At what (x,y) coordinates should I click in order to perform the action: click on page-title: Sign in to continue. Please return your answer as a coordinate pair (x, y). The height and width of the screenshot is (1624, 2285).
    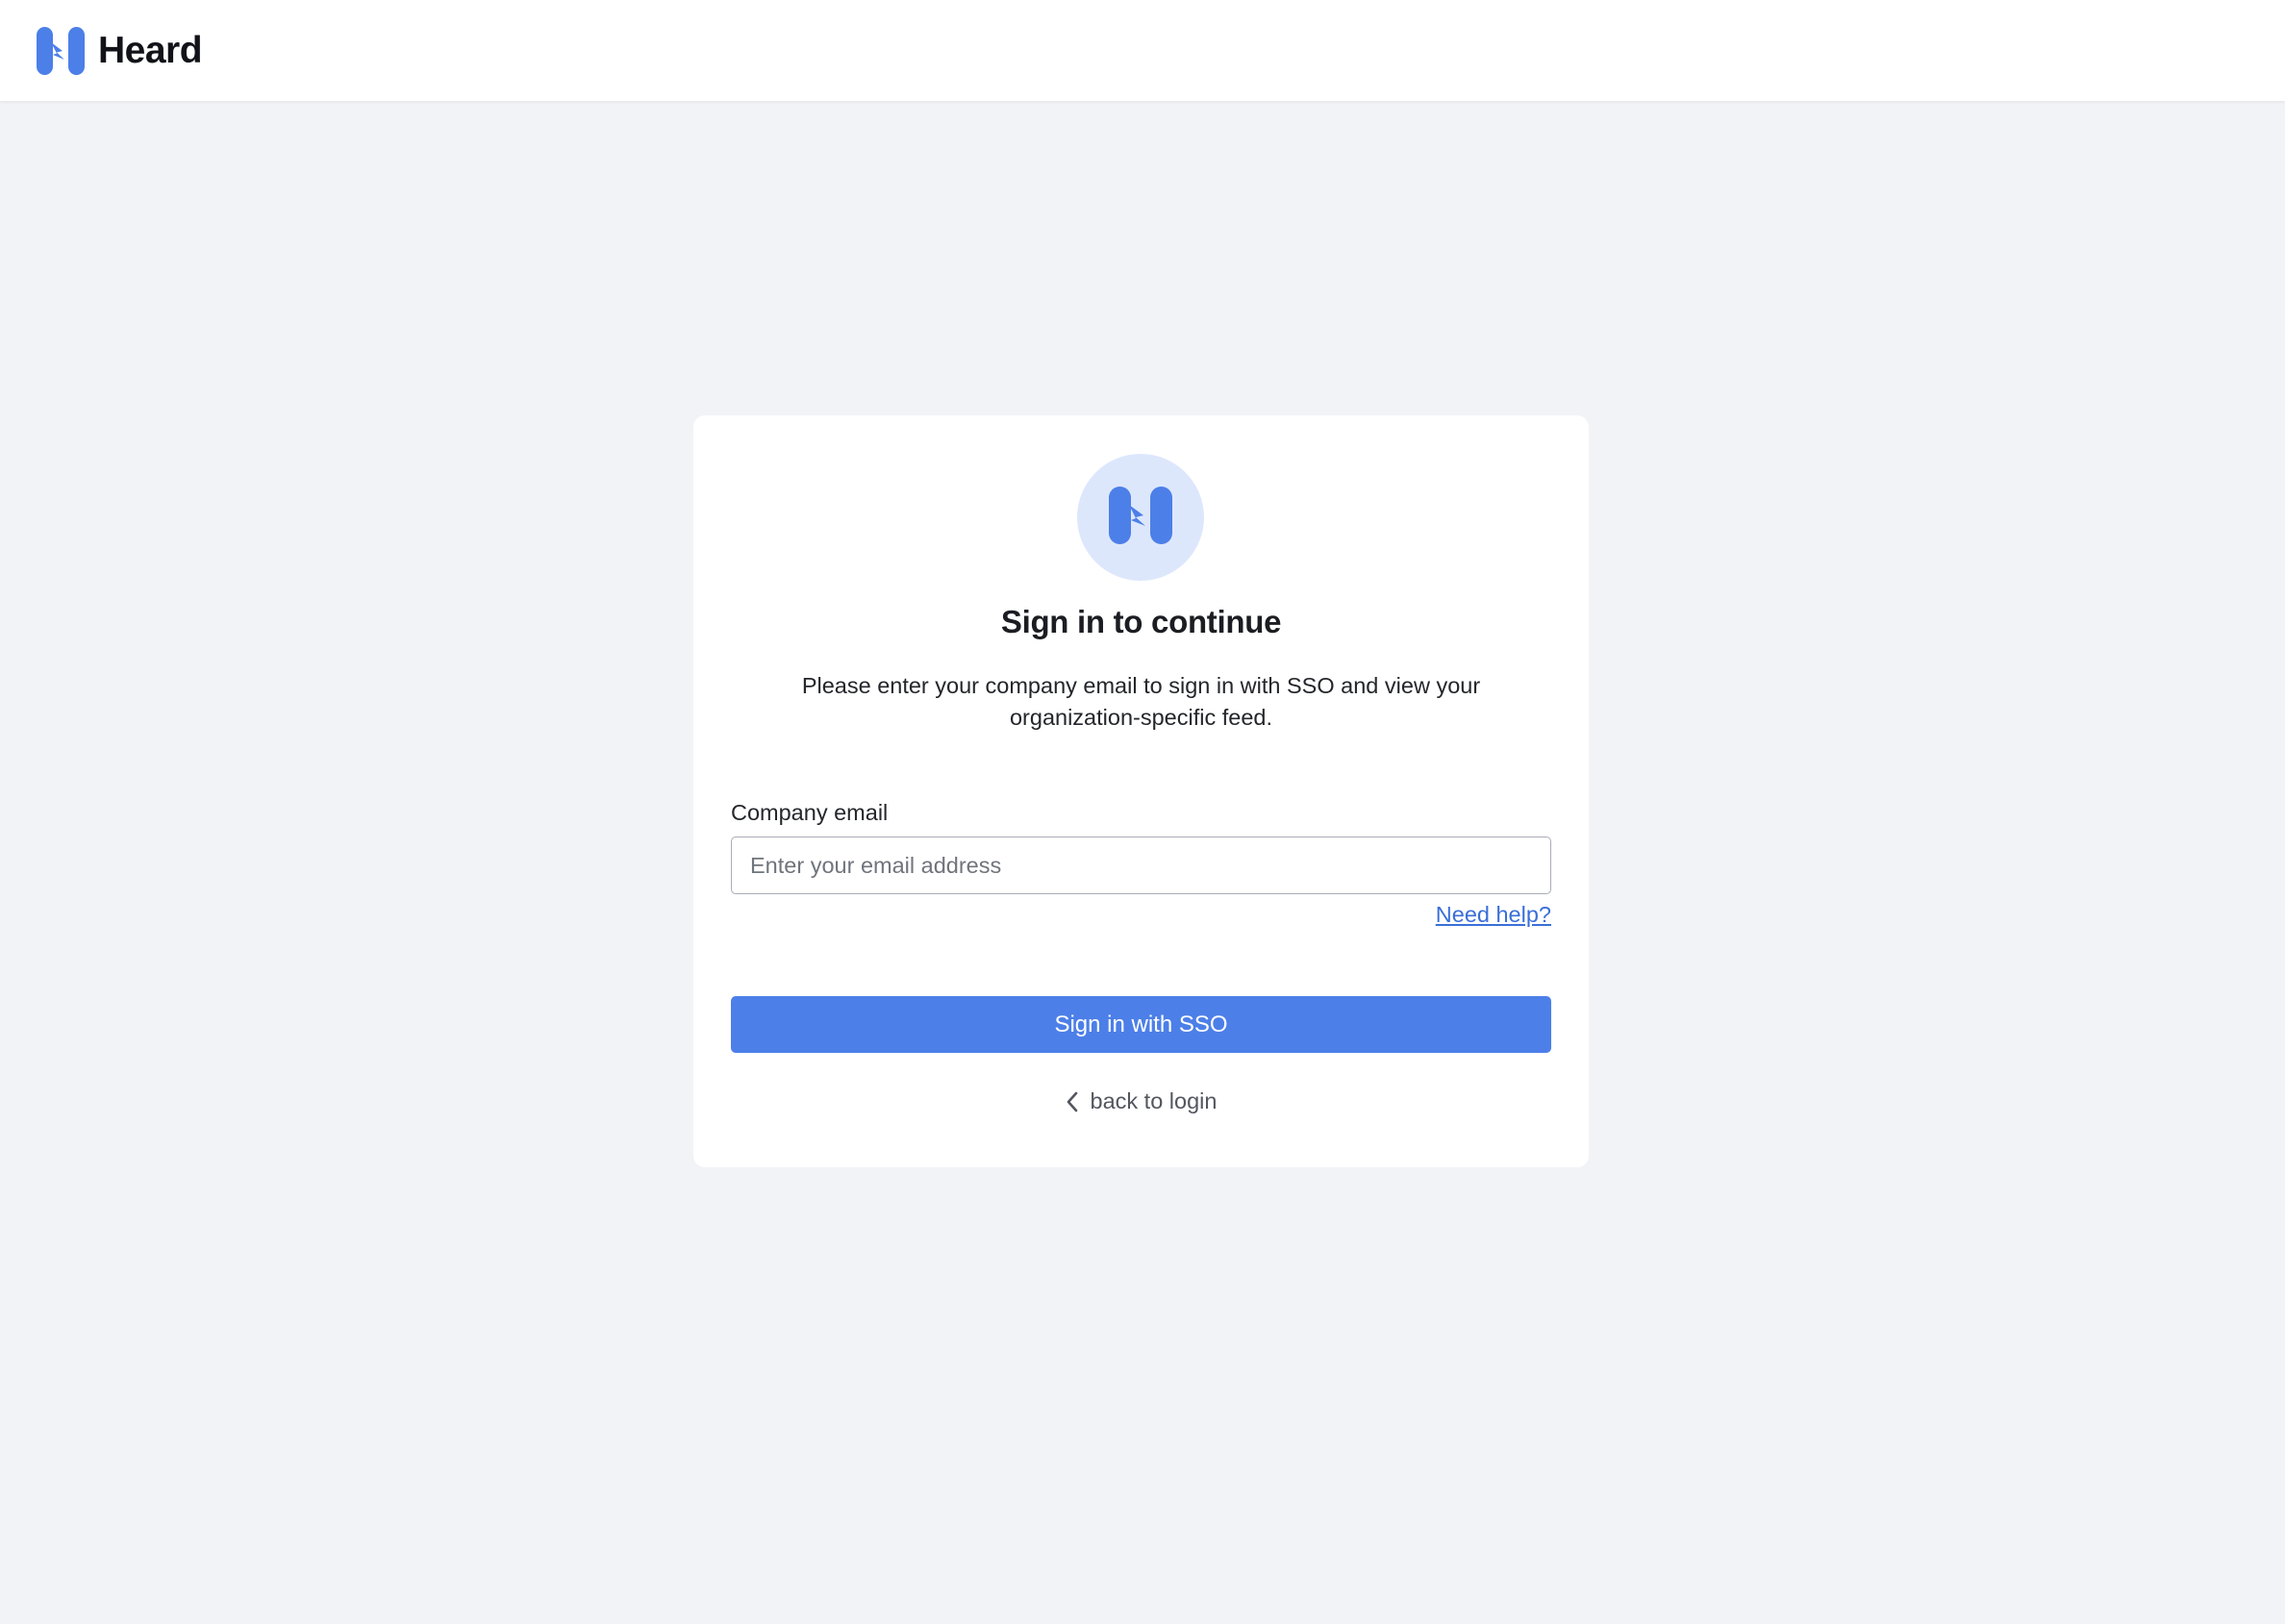
    Looking at the image, I should click on (1141, 621).